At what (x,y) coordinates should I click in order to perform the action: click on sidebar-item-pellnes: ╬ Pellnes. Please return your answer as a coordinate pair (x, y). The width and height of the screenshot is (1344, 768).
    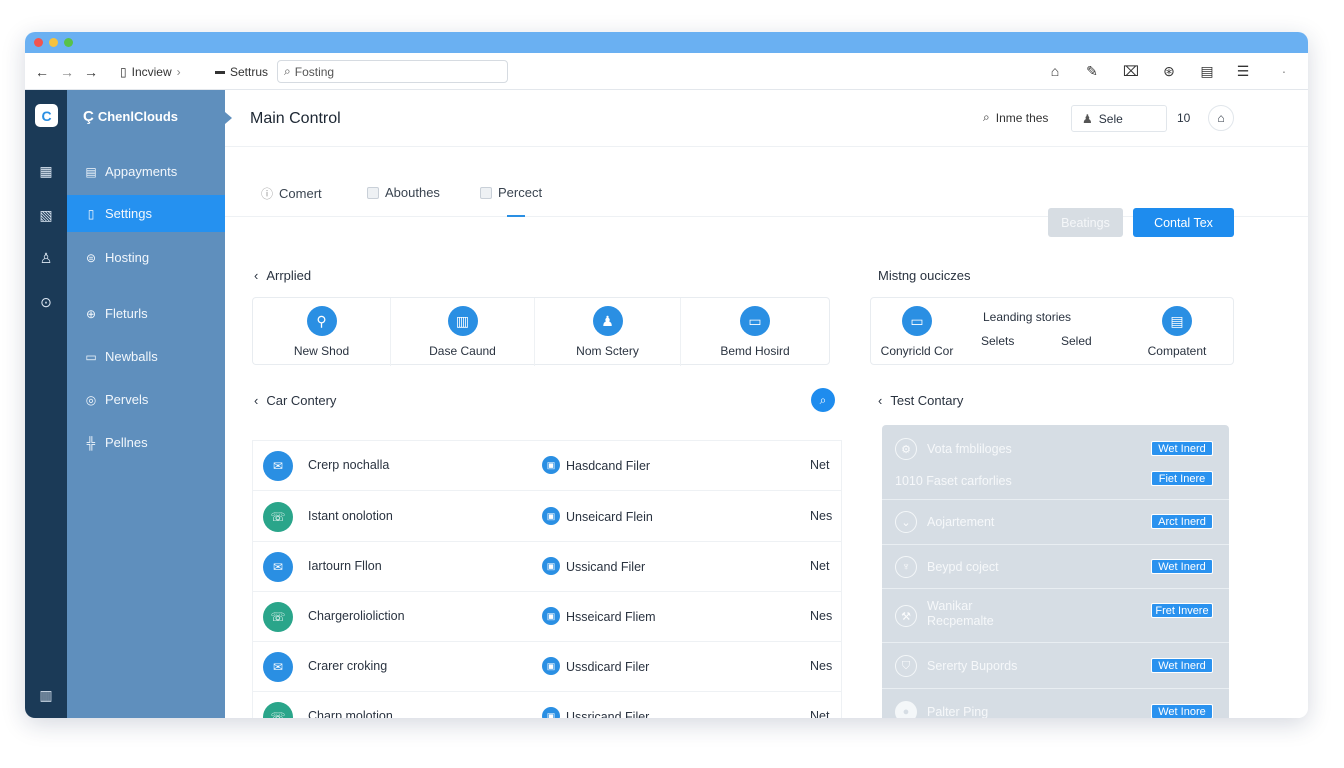
    Looking at the image, I should click on (146, 442).